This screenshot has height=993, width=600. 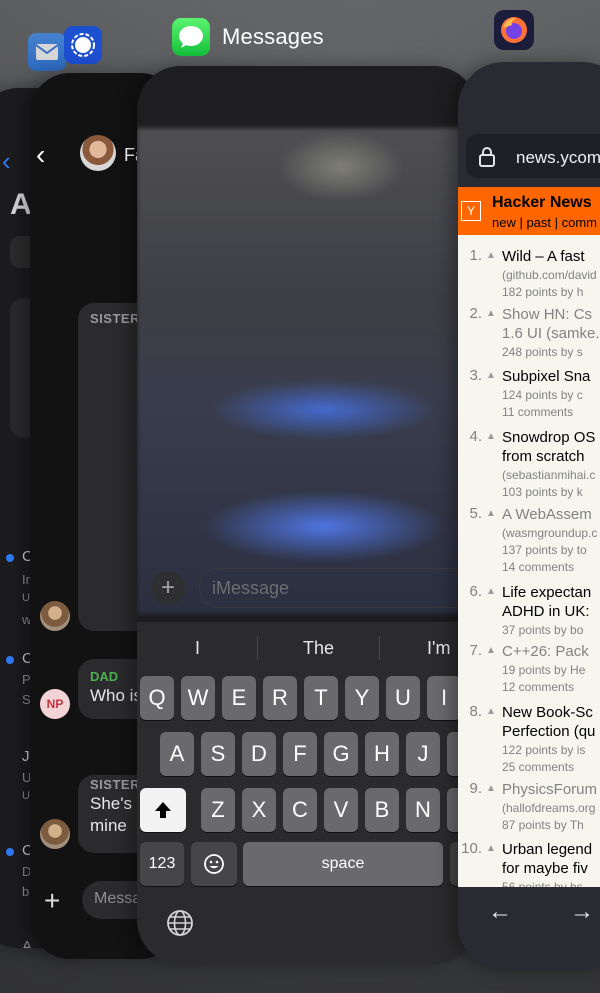 What do you see at coordinates (104, 676) in the screenshot?
I see `sender-label: DAD` at bounding box center [104, 676].